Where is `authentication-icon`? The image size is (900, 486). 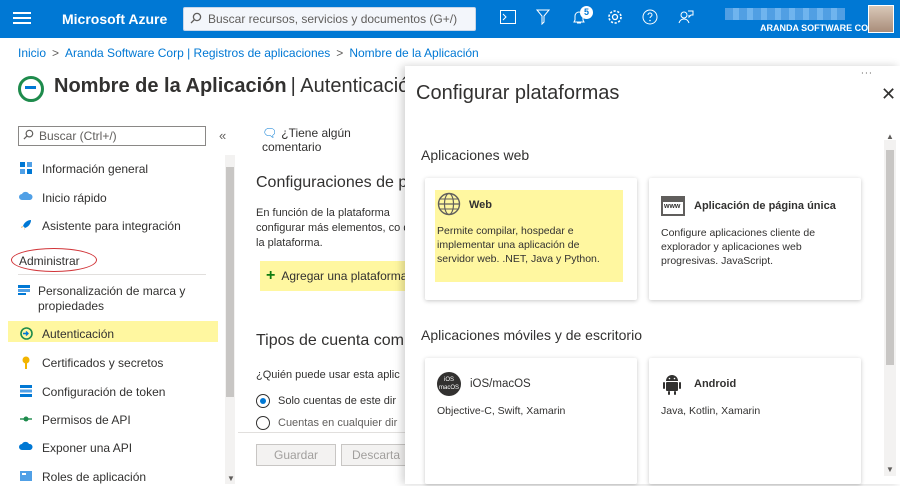
authentication-icon is located at coordinates (31, 89).